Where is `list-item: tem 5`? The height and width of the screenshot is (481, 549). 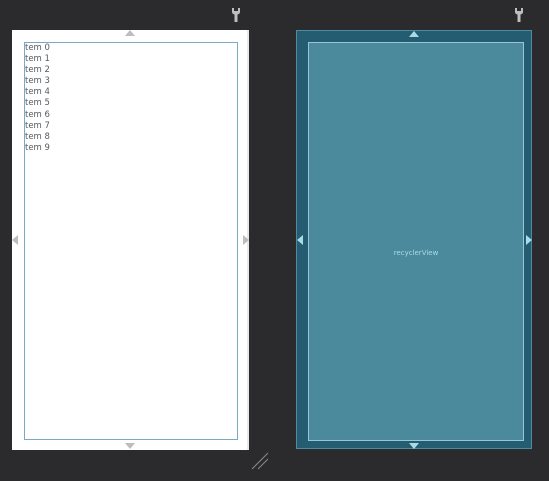 list-item: tem 5 is located at coordinates (37, 103).